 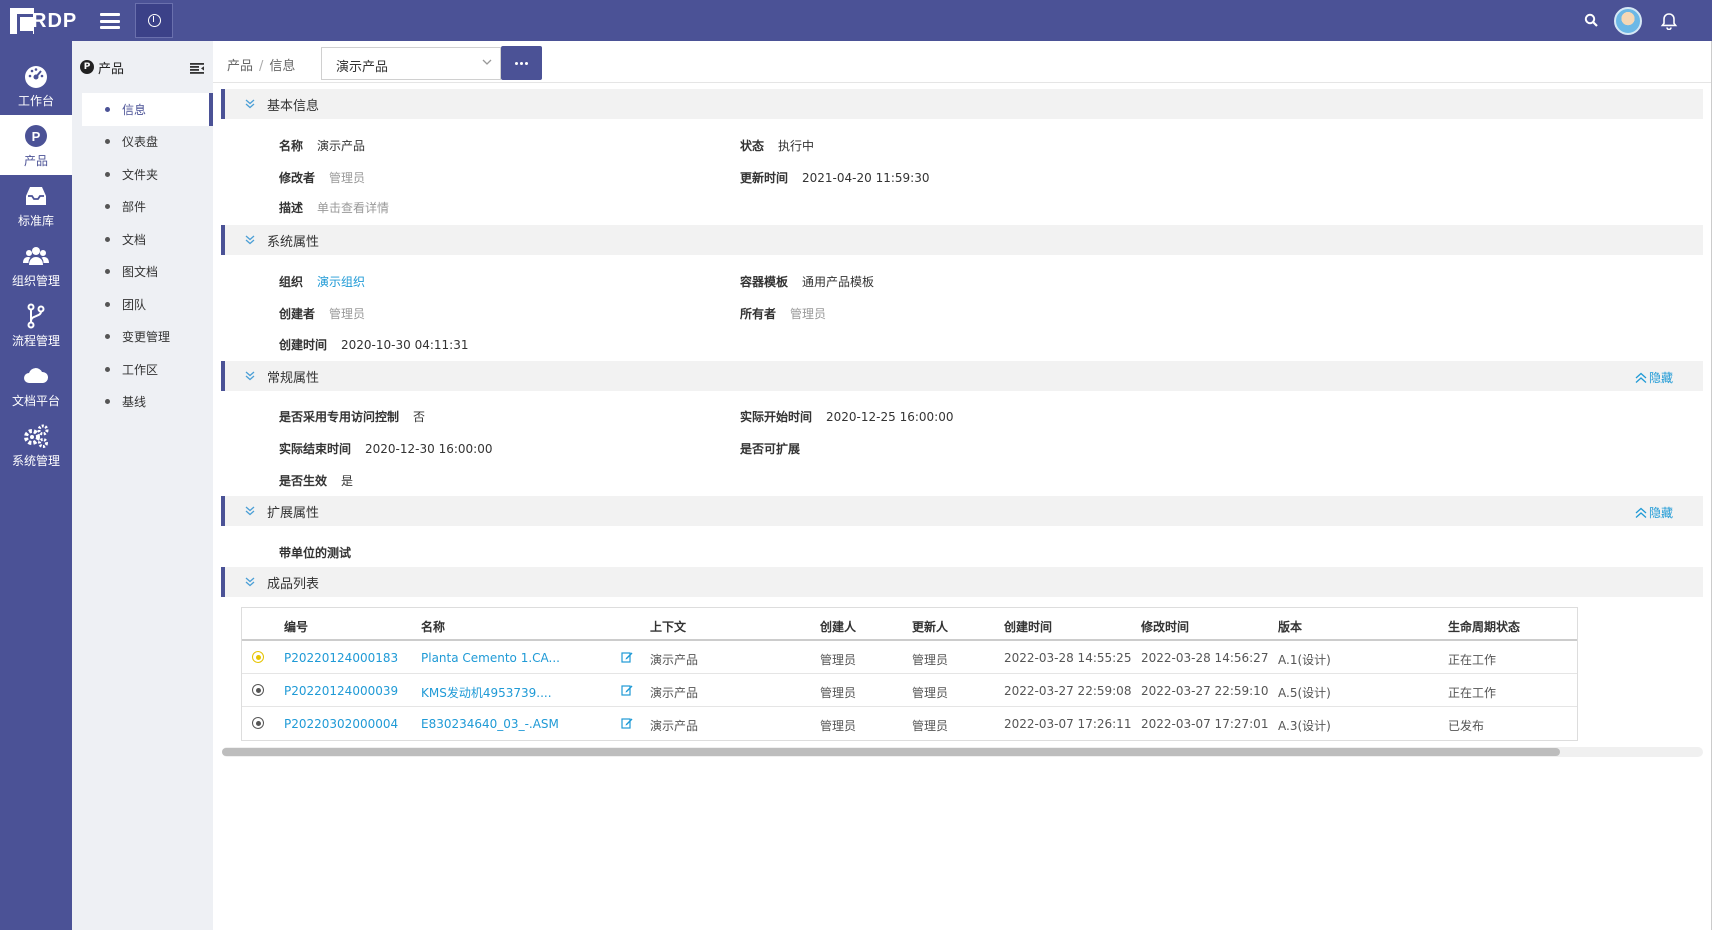 I want to click on nav-item-workflow: 流程管理, so click(x=36, y=325).